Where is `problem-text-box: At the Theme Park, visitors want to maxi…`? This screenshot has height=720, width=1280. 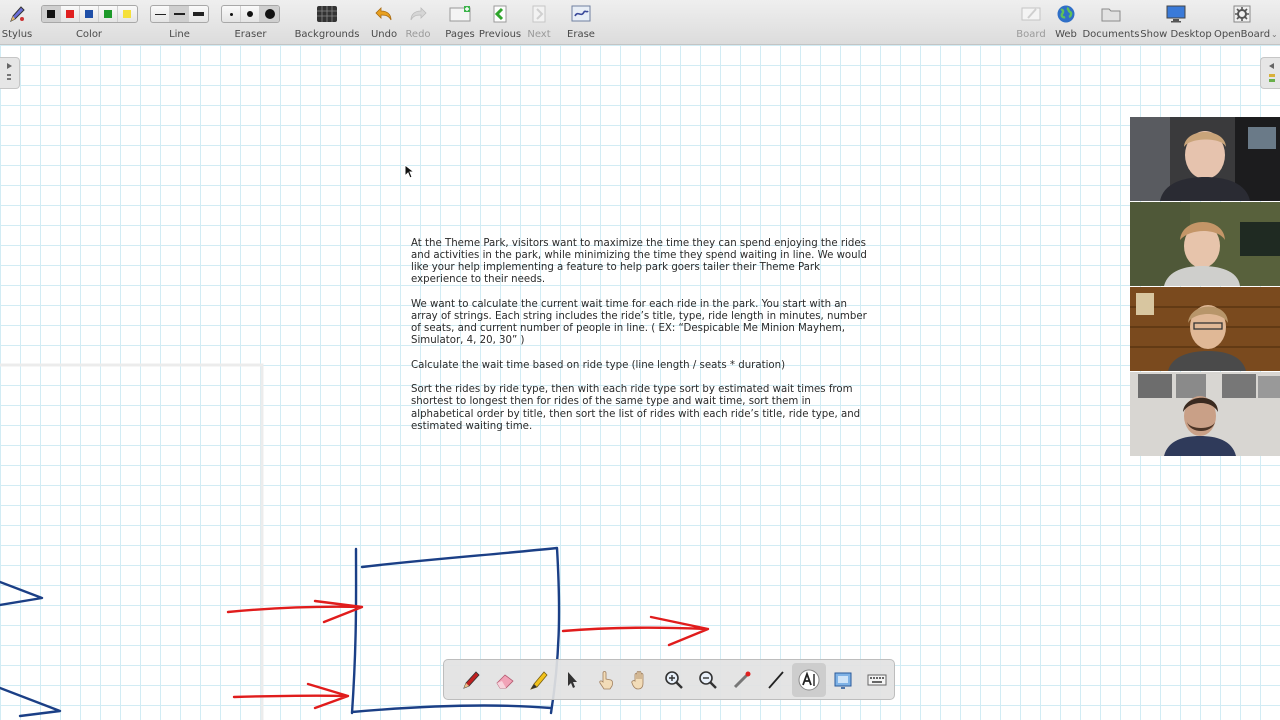 problem-text-box: At the Theme Park, visitors want to maxi… is located at coordinates (641, 341).